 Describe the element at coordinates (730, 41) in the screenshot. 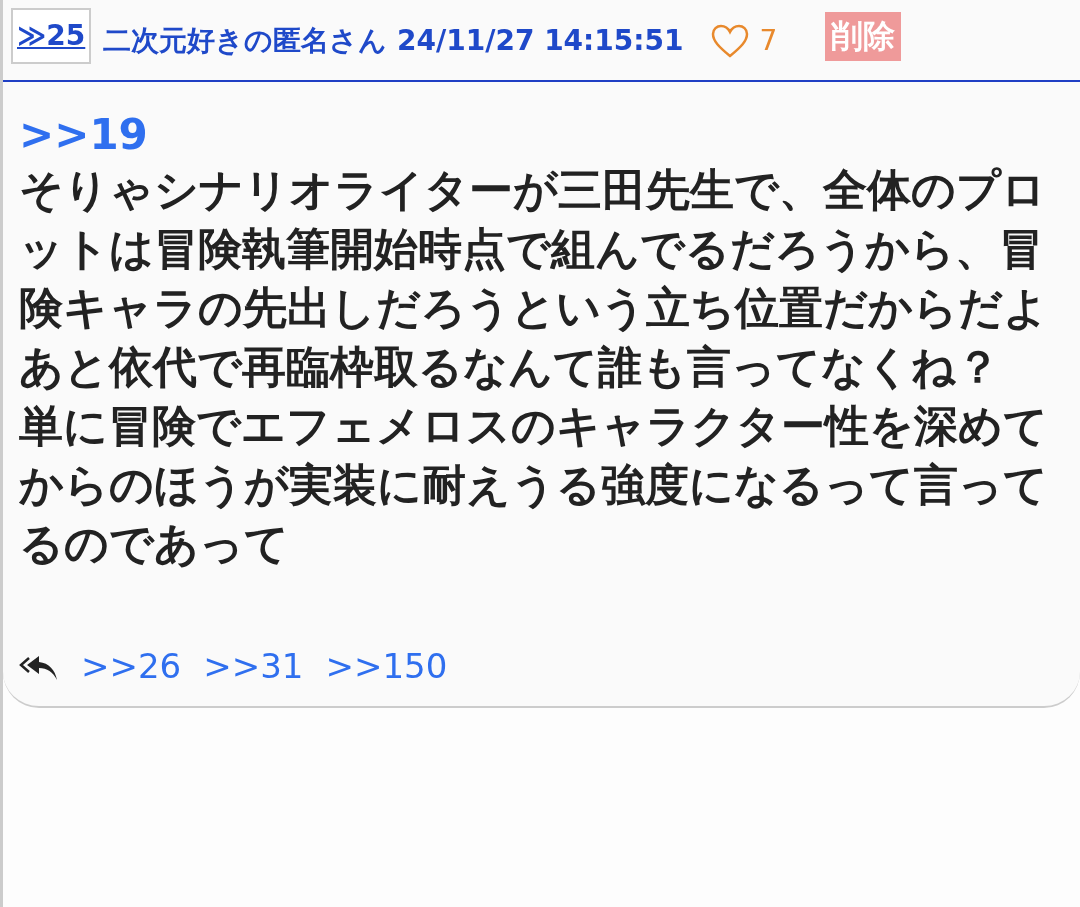

I see `heart-icon` at that location.